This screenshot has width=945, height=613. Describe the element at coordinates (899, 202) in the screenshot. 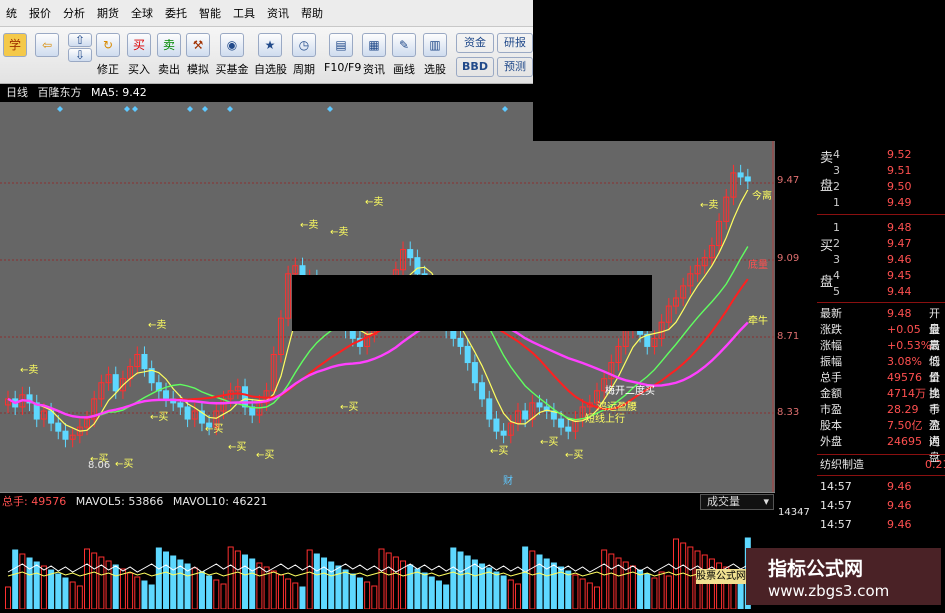

I see `sell-price: 9.49` at that location.